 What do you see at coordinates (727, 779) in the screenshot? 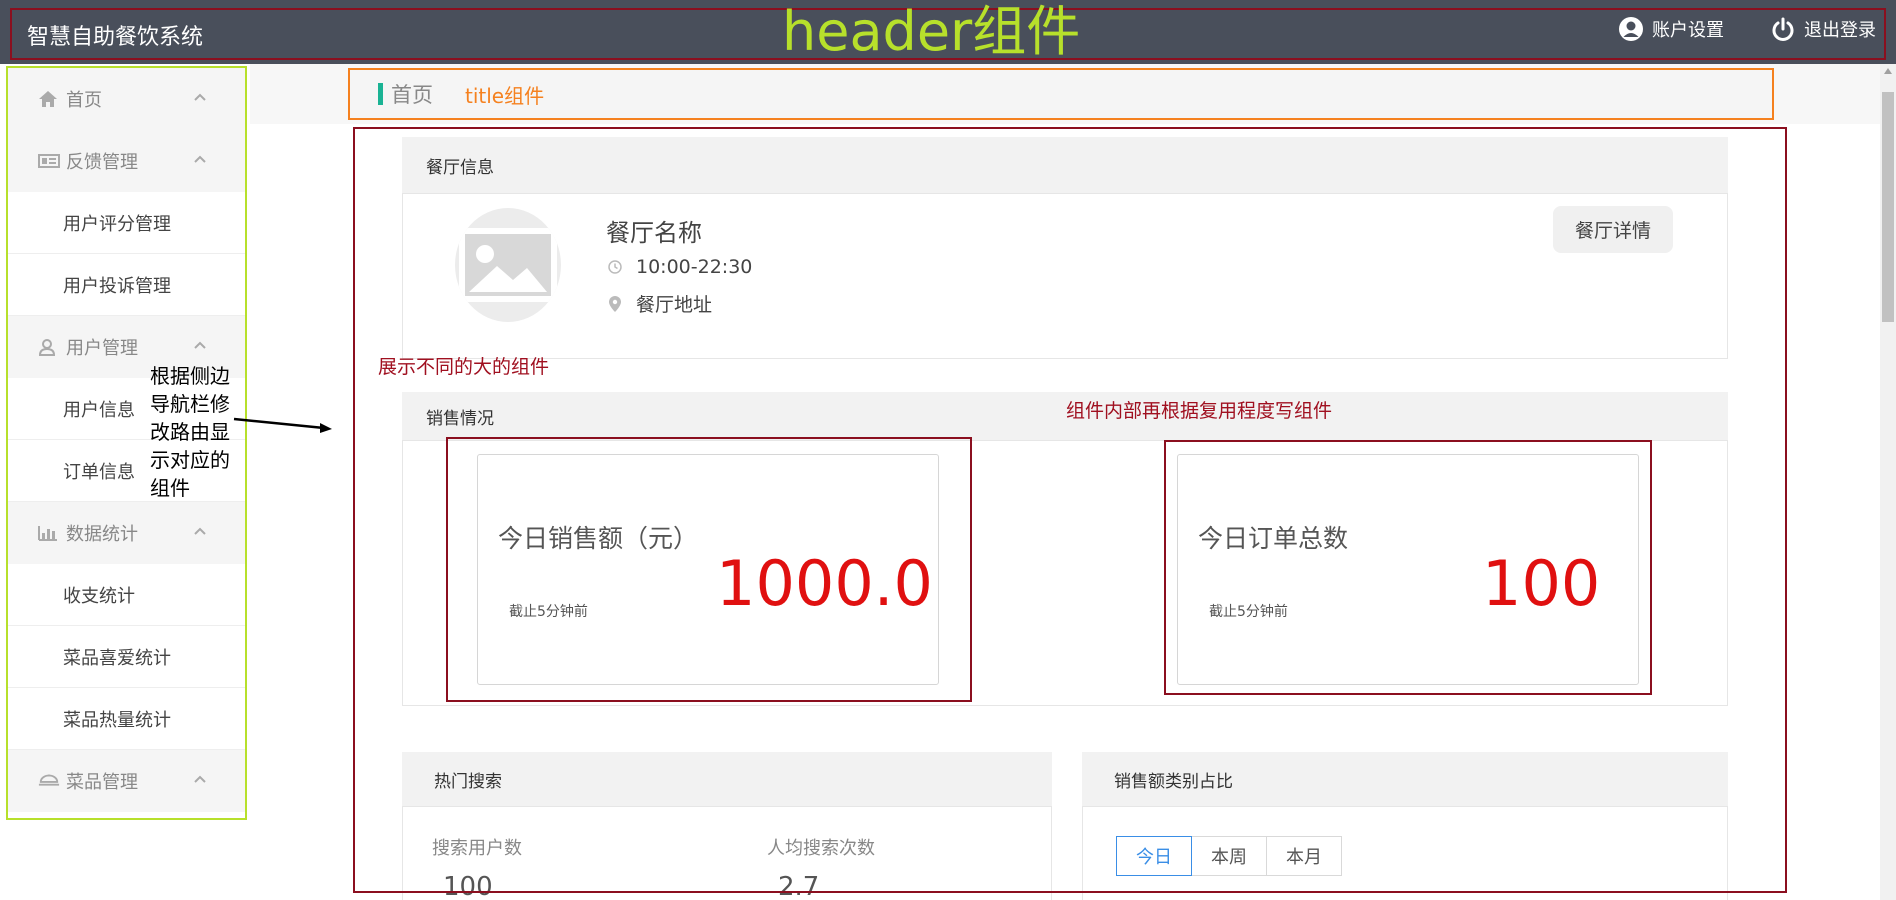
I see `hot-search-section-header: 热门搜索` at bounding box center [727, 779].